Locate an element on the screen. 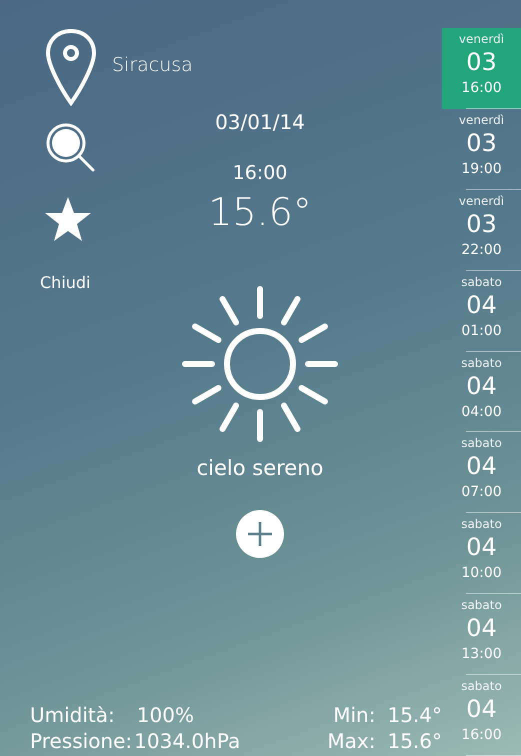  close-button: Chiudi is located at coordinates (65, 282).